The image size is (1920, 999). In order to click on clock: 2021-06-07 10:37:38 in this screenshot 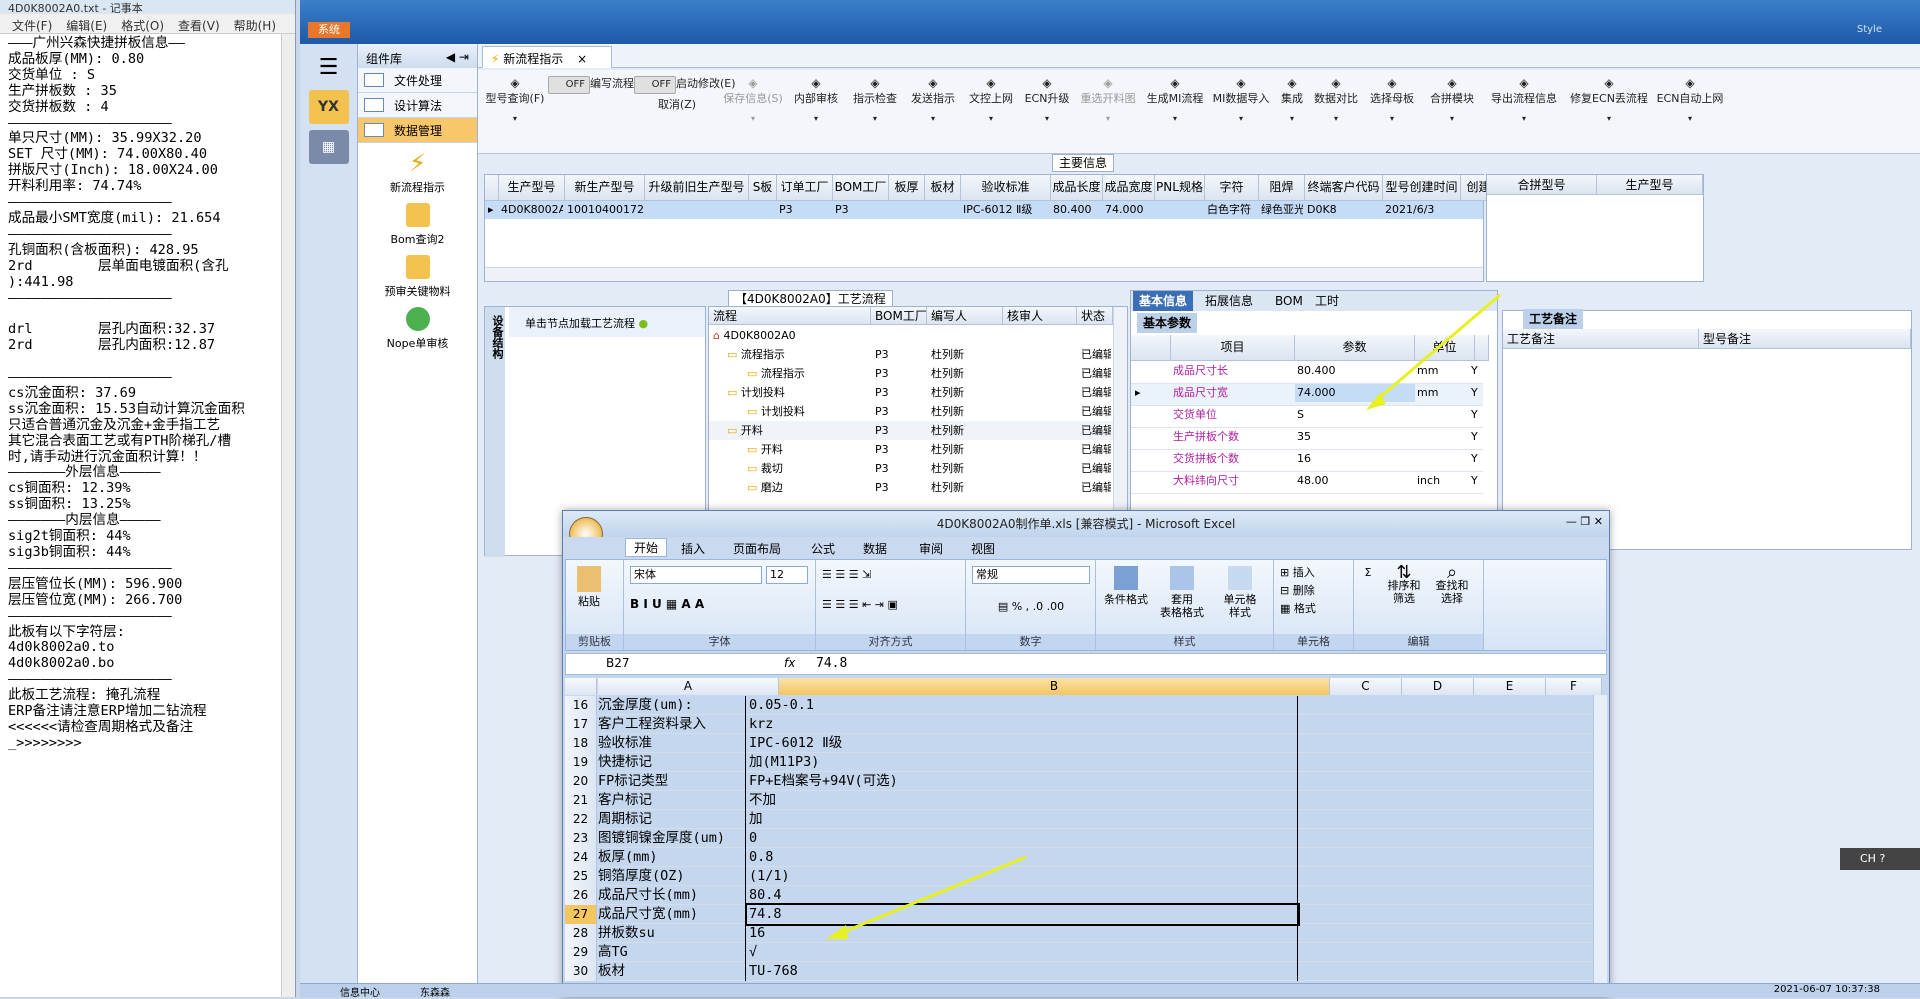, I will do `click(1826, 989)`.